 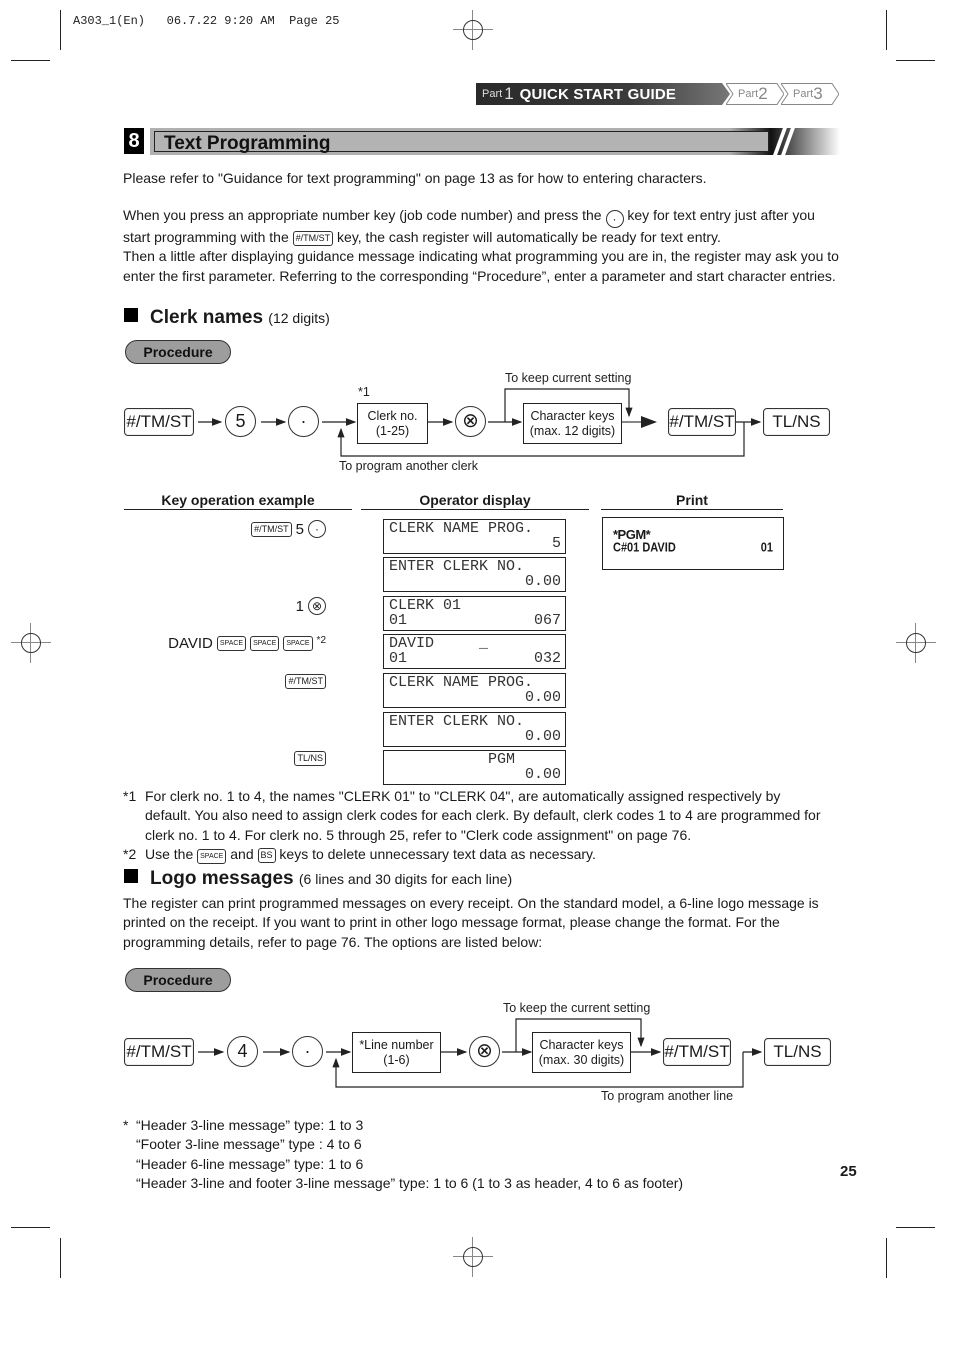 I want to click on keep-setting-note: To keep the current setting, so click(x=577, y=1008).